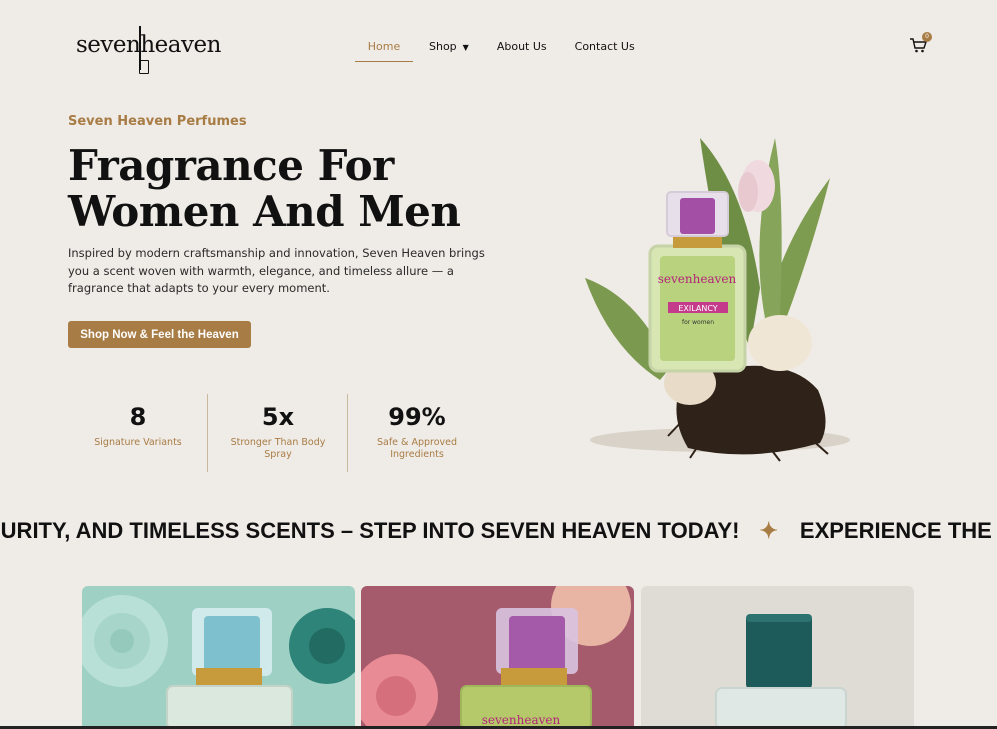  What do you see at coordinates (157, 121) in the screenshot?
I see `hero-kicker: Seven Heaven Perfumes` at bounding box center [157, 121].